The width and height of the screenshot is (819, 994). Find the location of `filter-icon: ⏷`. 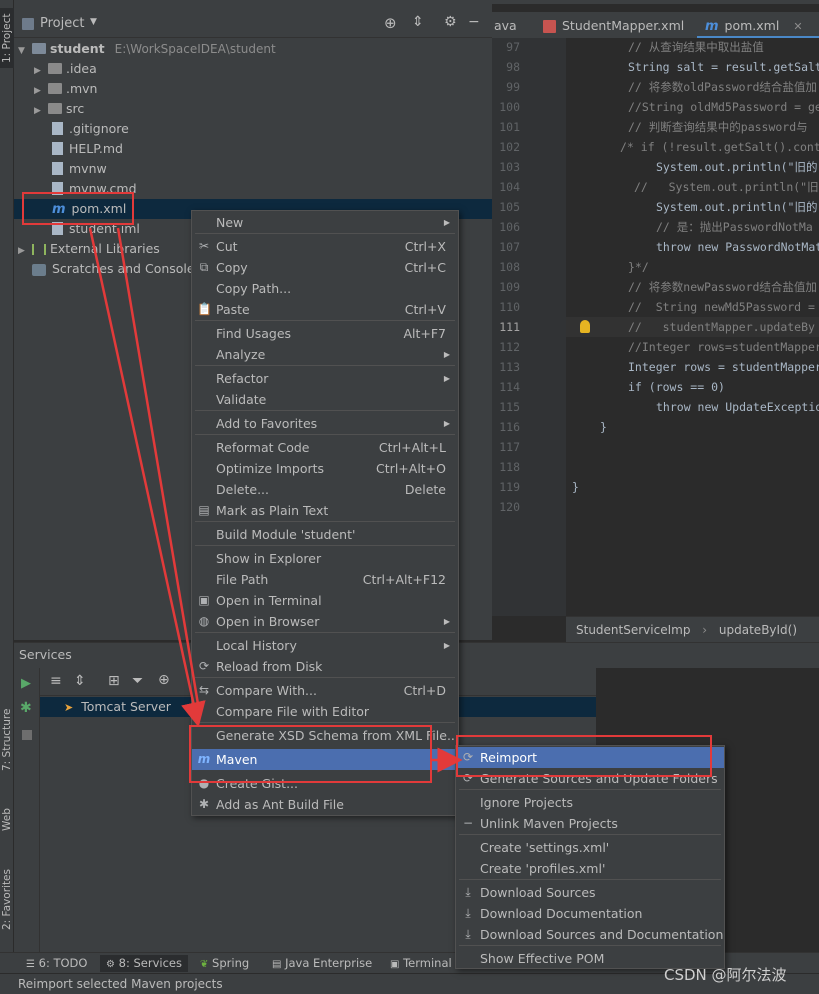

filter-icon: ⏷ is located at coordinates (137, 681).